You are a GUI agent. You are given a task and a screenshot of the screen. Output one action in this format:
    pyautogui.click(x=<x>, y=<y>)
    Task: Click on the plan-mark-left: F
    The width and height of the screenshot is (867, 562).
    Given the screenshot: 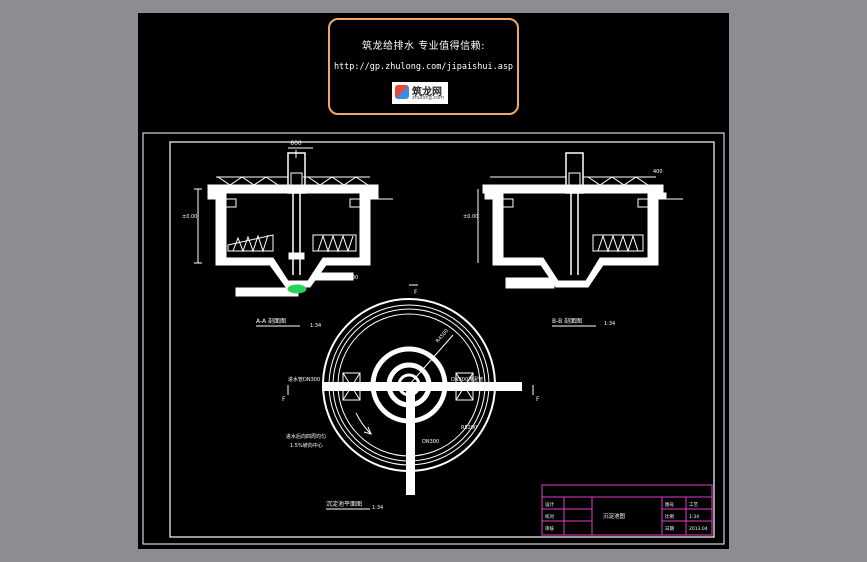 What is the action you would take?
    pyautogui.click(x=284, y=399)
    